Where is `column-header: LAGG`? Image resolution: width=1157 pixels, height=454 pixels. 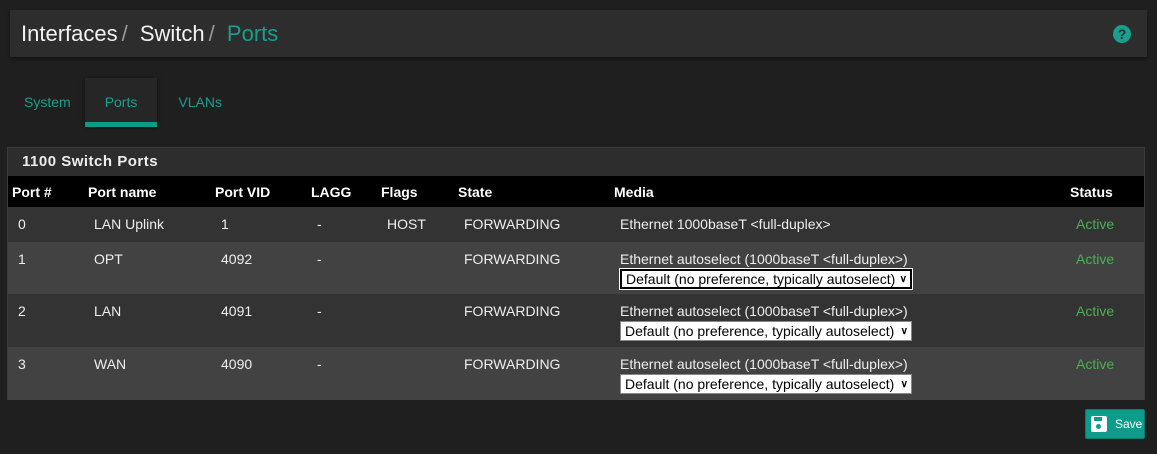
column-header: LAGG is located at coordinates (342, 191).